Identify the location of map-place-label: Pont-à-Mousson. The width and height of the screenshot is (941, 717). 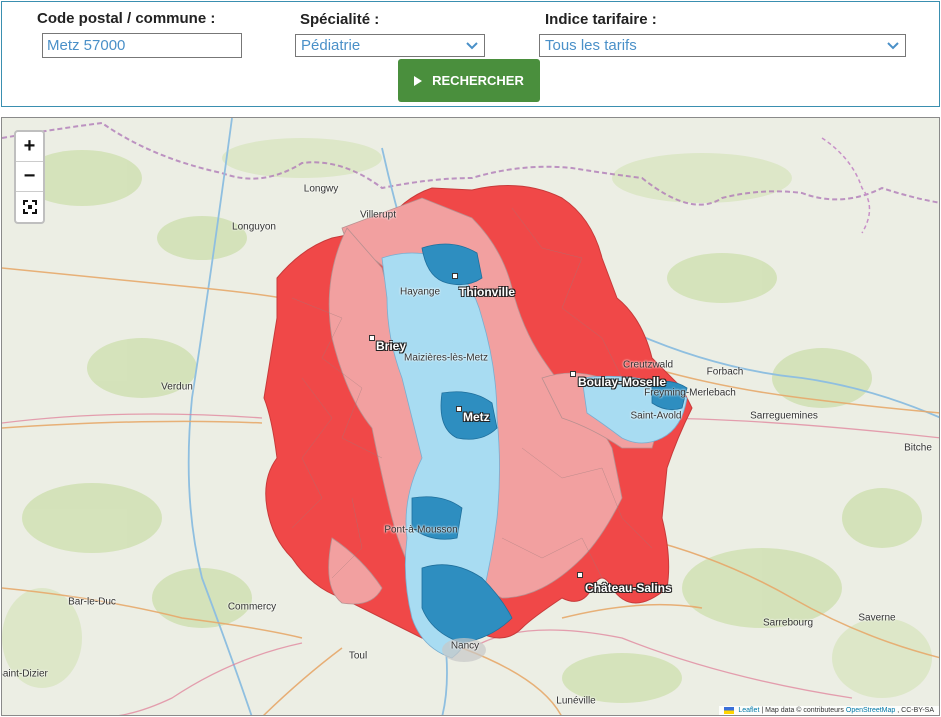
(421, 530).